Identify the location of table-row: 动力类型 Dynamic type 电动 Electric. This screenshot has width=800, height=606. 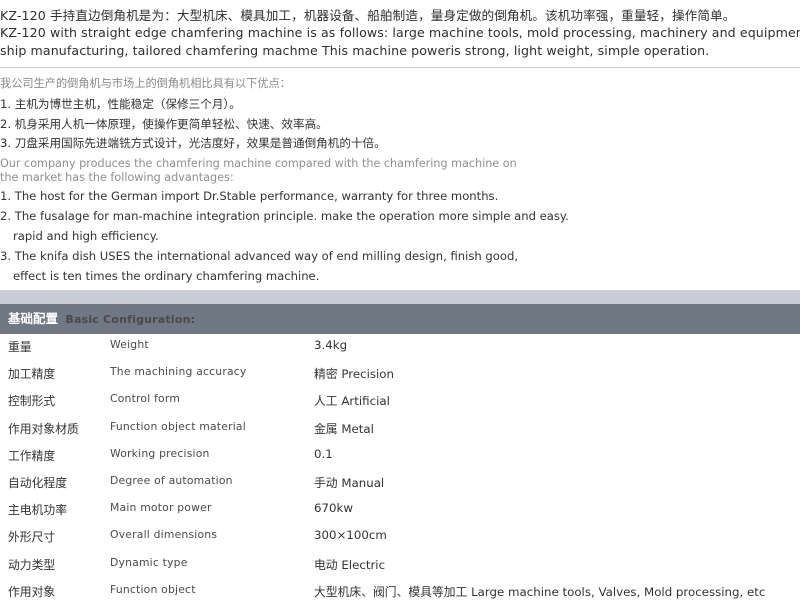
(400, 565).